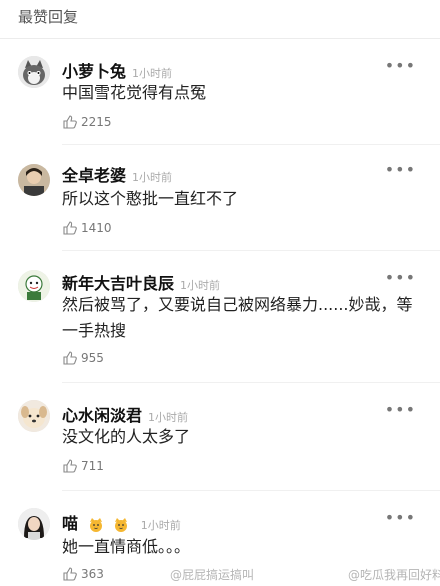 Image resolution: width=440 pixels, height=586 pixels. What do you see at coordinates (34, 180) in the screenshot?
I see `person-avatar-icon` at bounding box center [34, 180].